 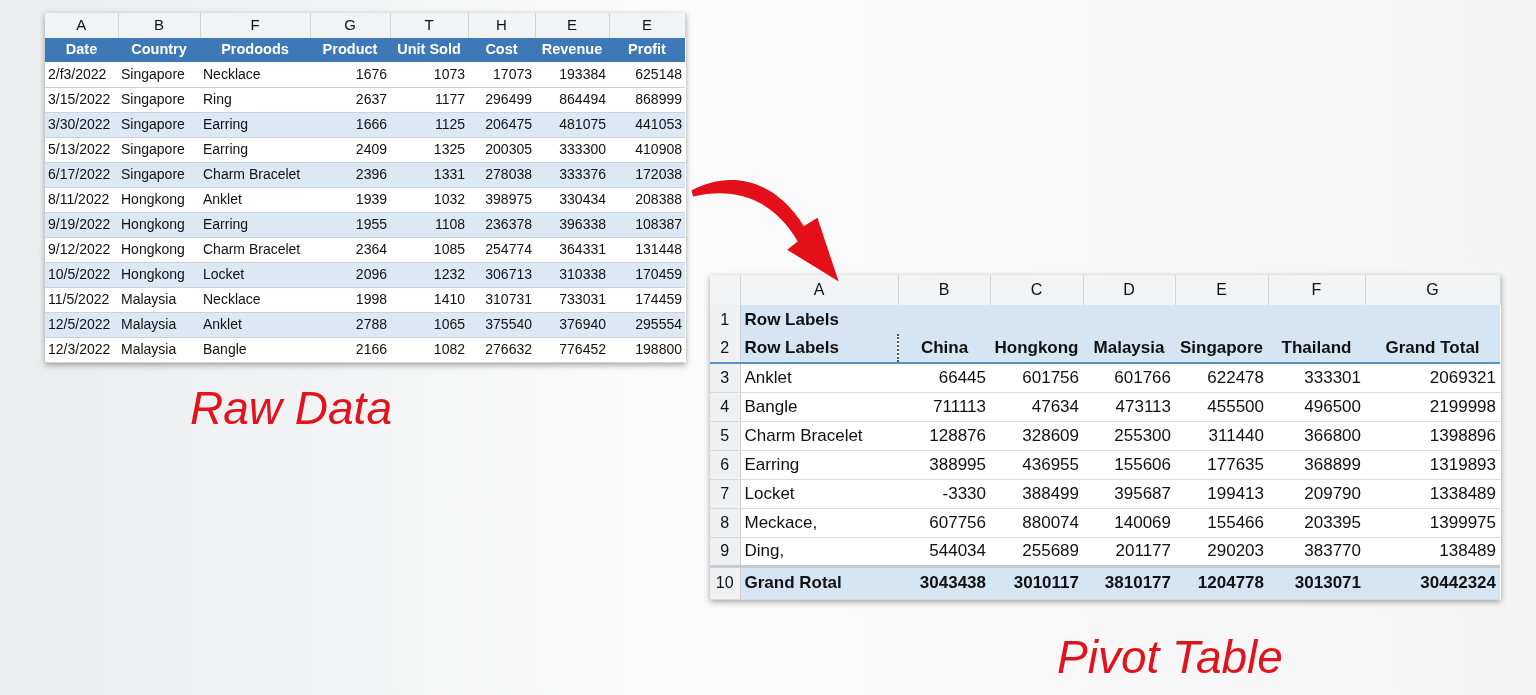 What do you see at coordinates (1221, 522) in the screenshot?
I see `table-cell: 155466` at bounding box center [1221, 522].